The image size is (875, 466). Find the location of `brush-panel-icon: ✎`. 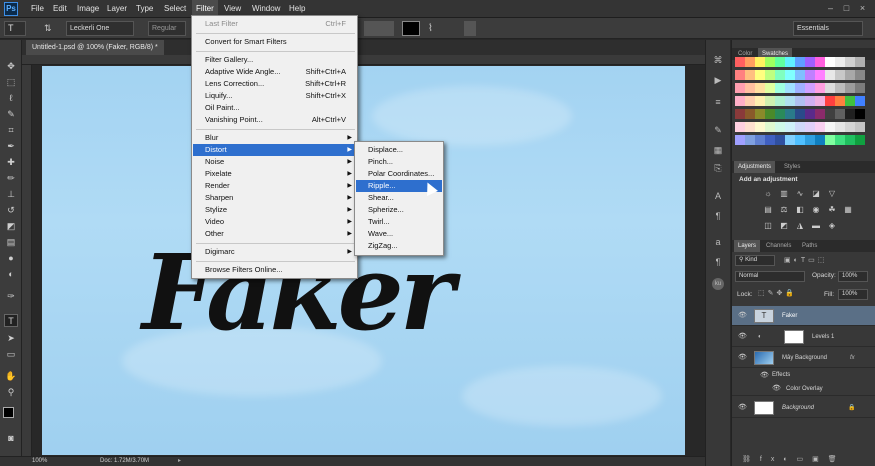

brush-panel-icon: ✎ is located at coordinates (718, 130).